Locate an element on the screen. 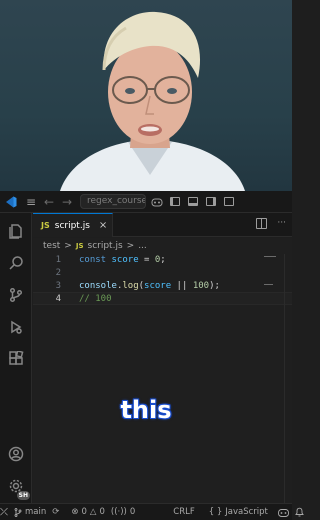 Image resolution: width=320 pixels, height=520 pixels. editor-scrollbar is located at coordinates (288, 378).